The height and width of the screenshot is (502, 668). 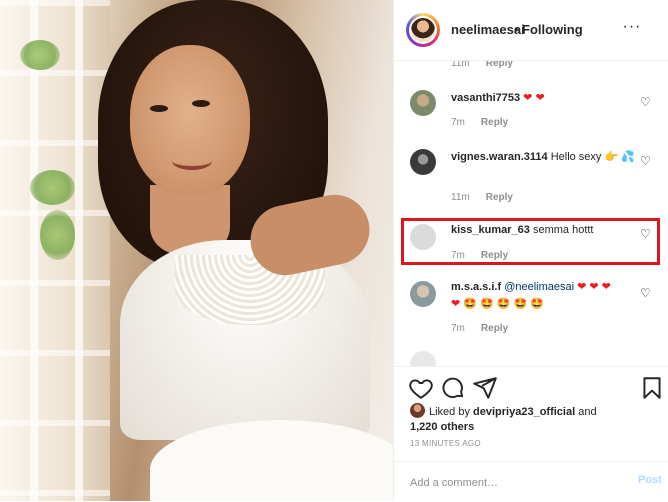 What do you see at coordinates (190, 120) in the screenshot?
I see `subject-face` at bounding box center [190, 120].